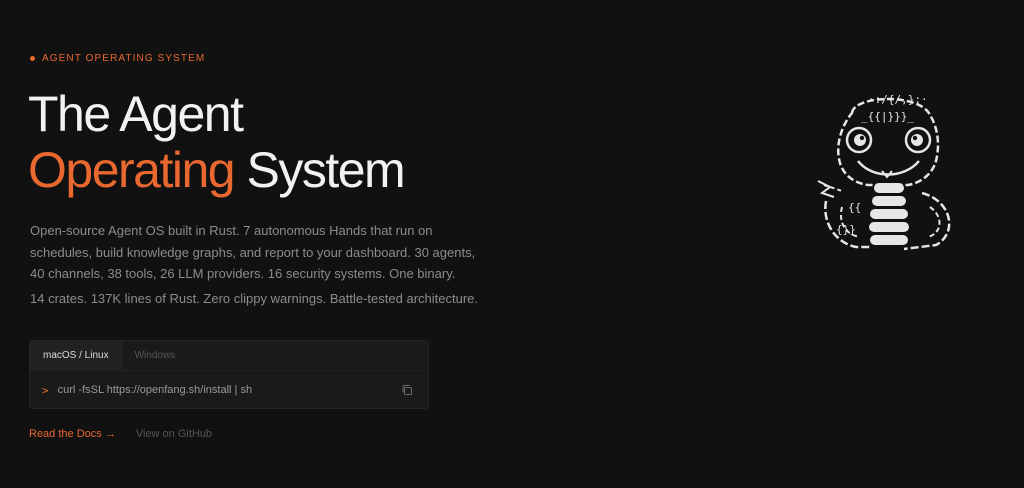 Image resolution: width=1024 pixels, height=488 pixels. Describe the element at coordinates (32, 58) in the screenshot. I see `accent-dot-icon` at that location.